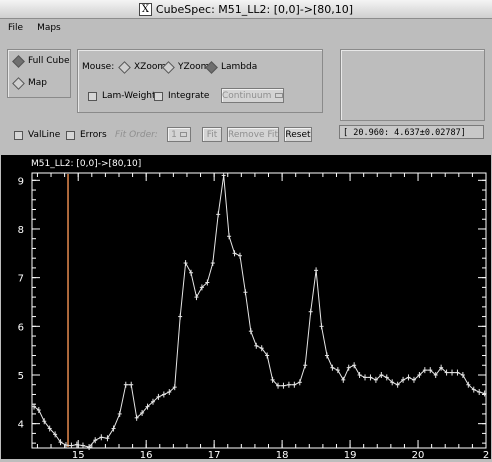 The height and width of the screenshot is (462, 492). Describe the element at coordinates (98, 67) in the screenshot. I see `mouse-label: Mouse:` at that location.